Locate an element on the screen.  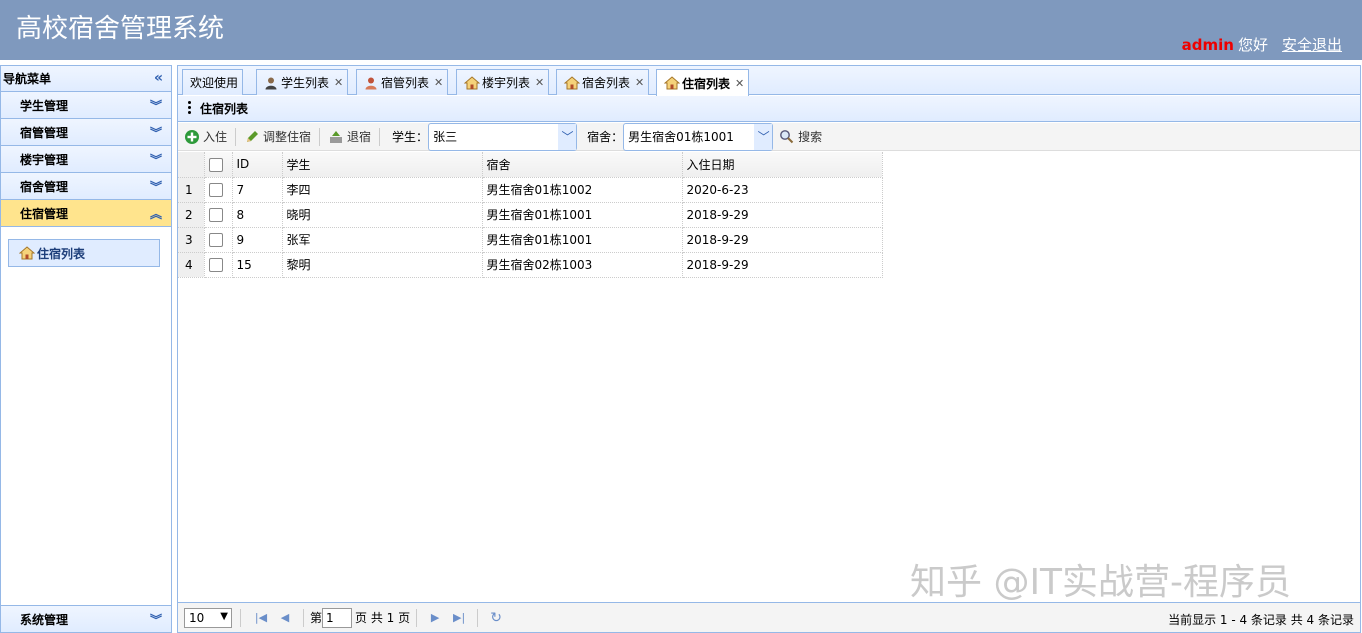
tab-dormitory-list: 宿舍列表 ✕ is located at coordinates (603, 82).